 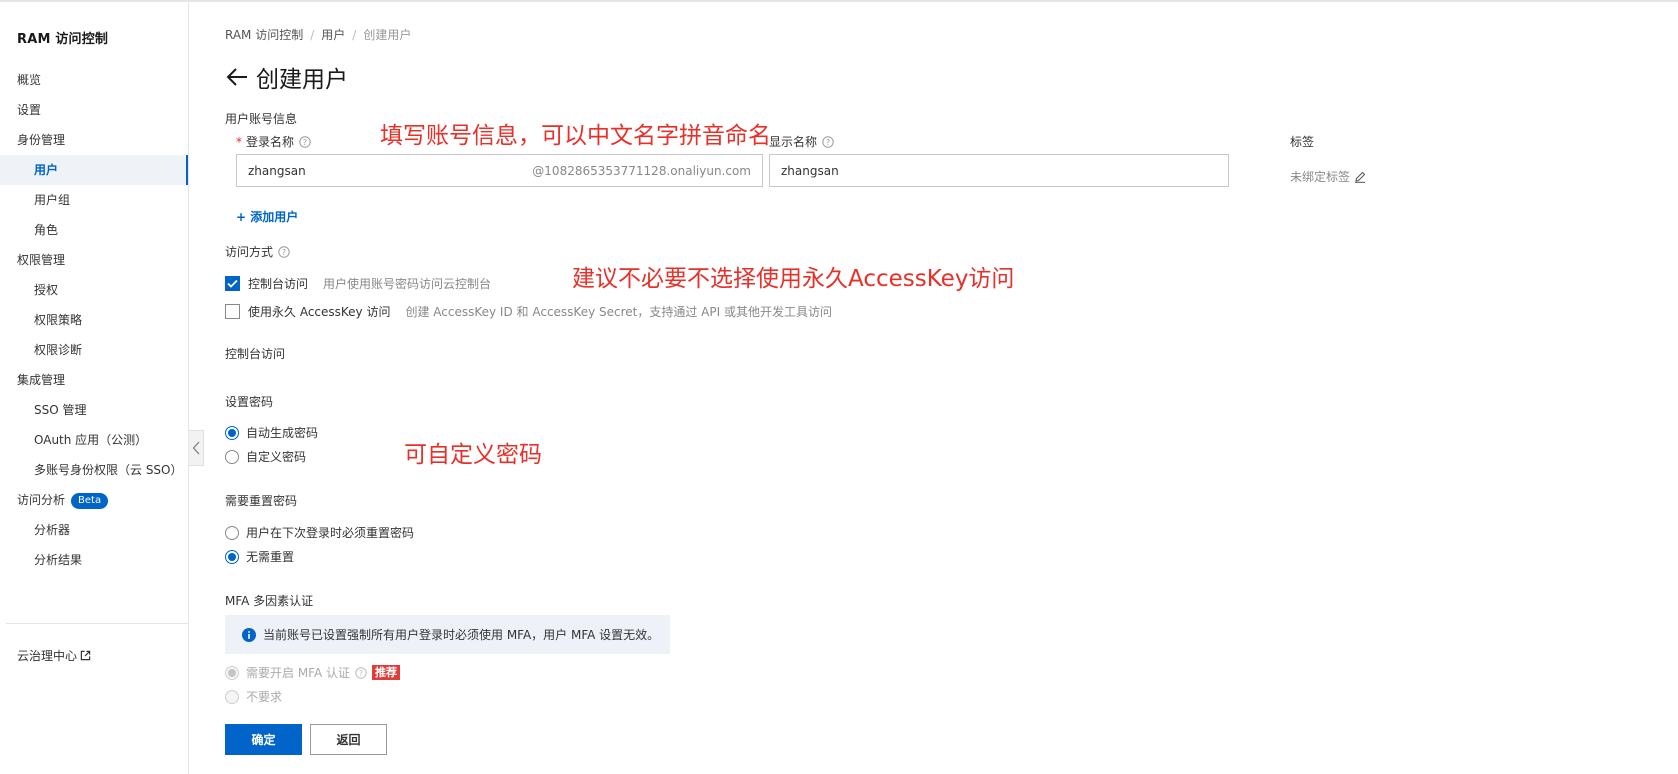 I want to click on sidebar-item-users: 用户, so click(x=94, y=170).